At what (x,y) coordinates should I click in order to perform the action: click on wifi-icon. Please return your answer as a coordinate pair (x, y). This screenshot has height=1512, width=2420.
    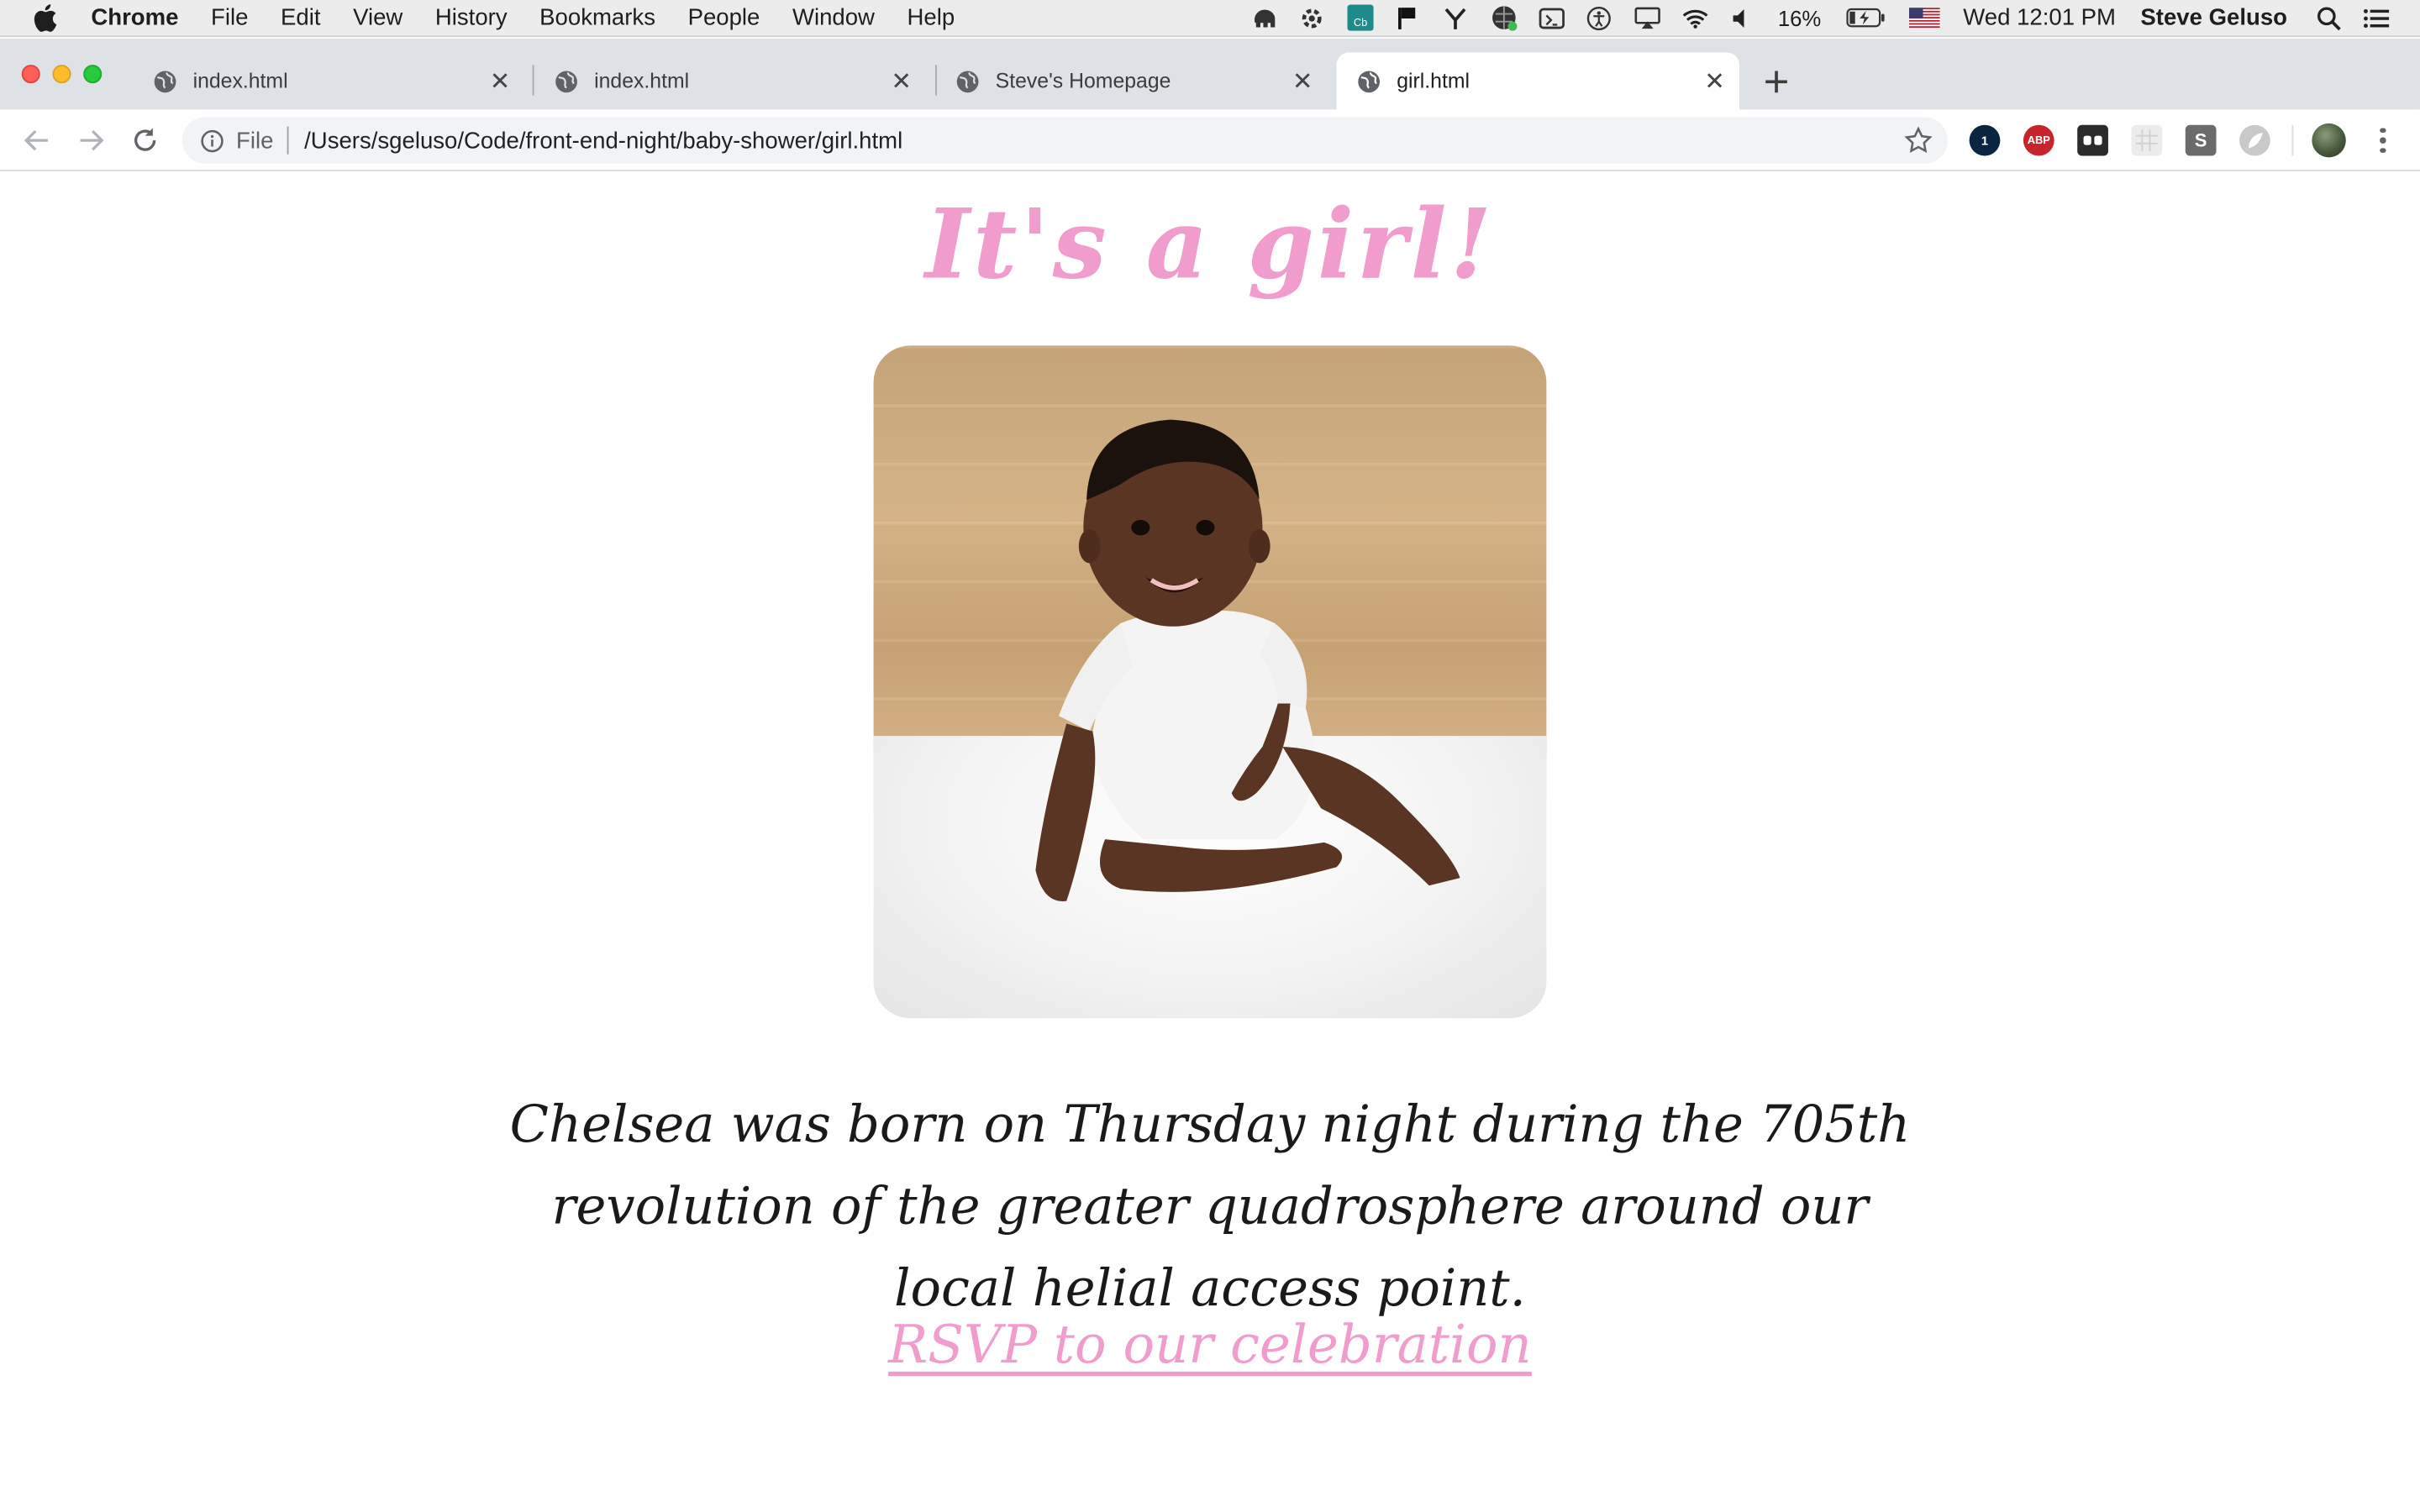
    Looking at the image, I should click on (1695, 18).